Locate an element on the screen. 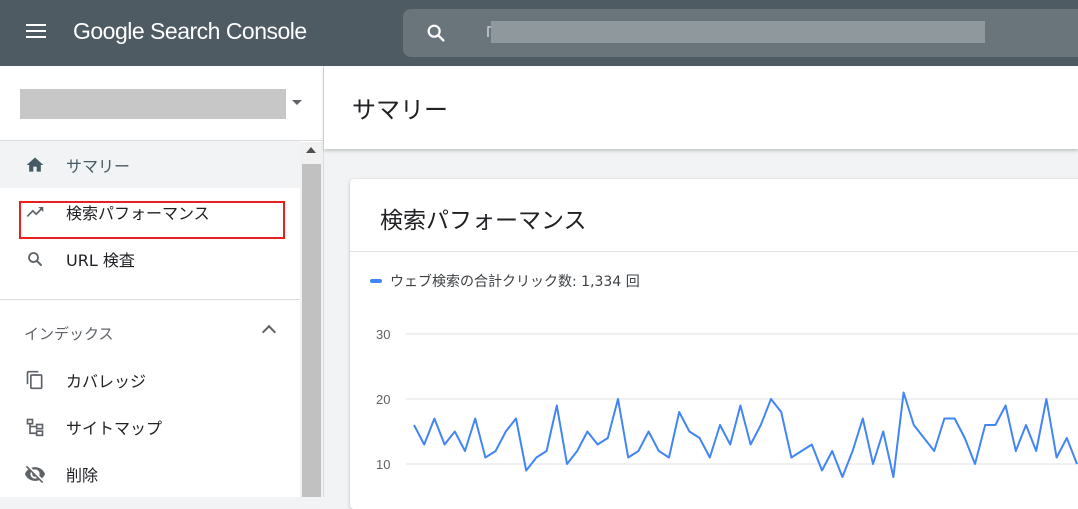 The image size is (1078, 509). nav-divider is located at coordinates (150, 299).